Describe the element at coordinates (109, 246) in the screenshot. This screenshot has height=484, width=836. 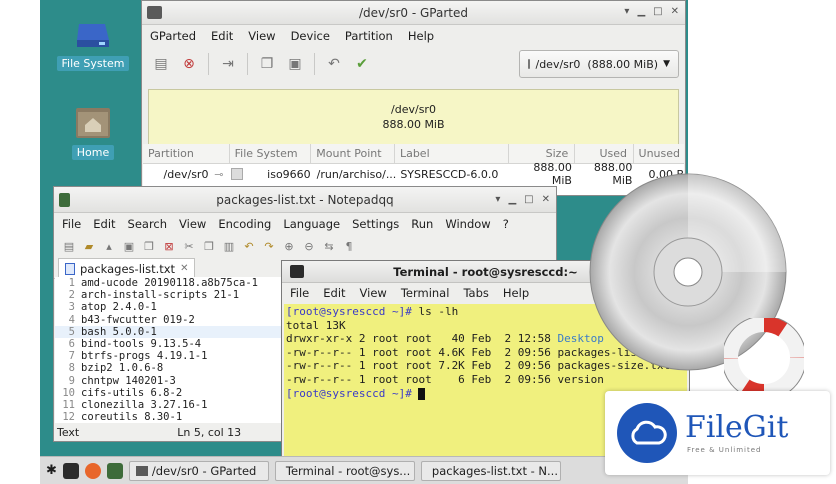
I see `reload-icon: ▴` at that location.